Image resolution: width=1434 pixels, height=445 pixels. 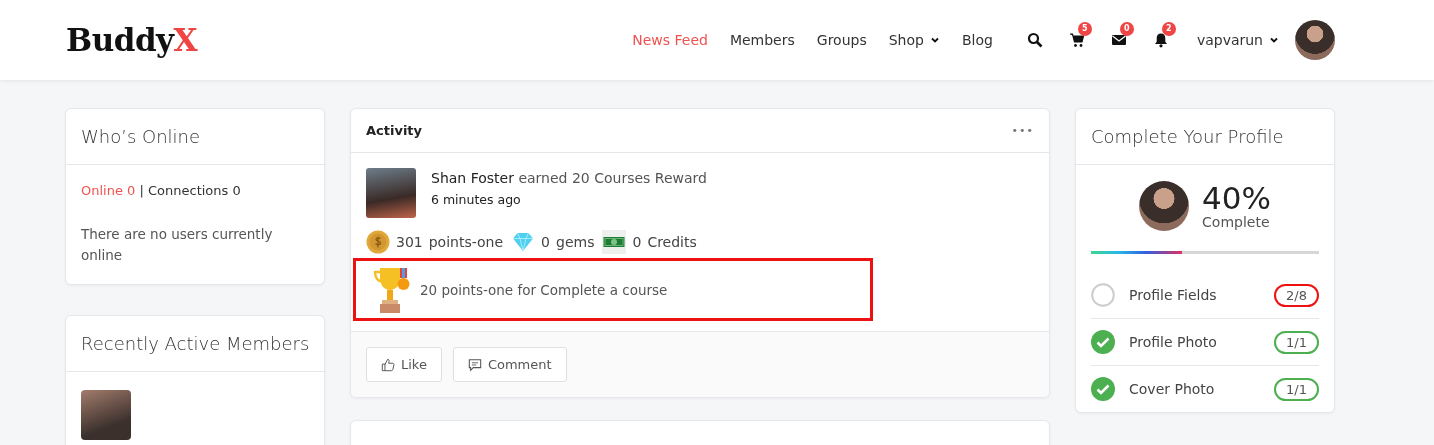 What do you see at coordinates (672, 242) in the screenshot?
I see `points-label: Credits` at bounding box center [672, 242].